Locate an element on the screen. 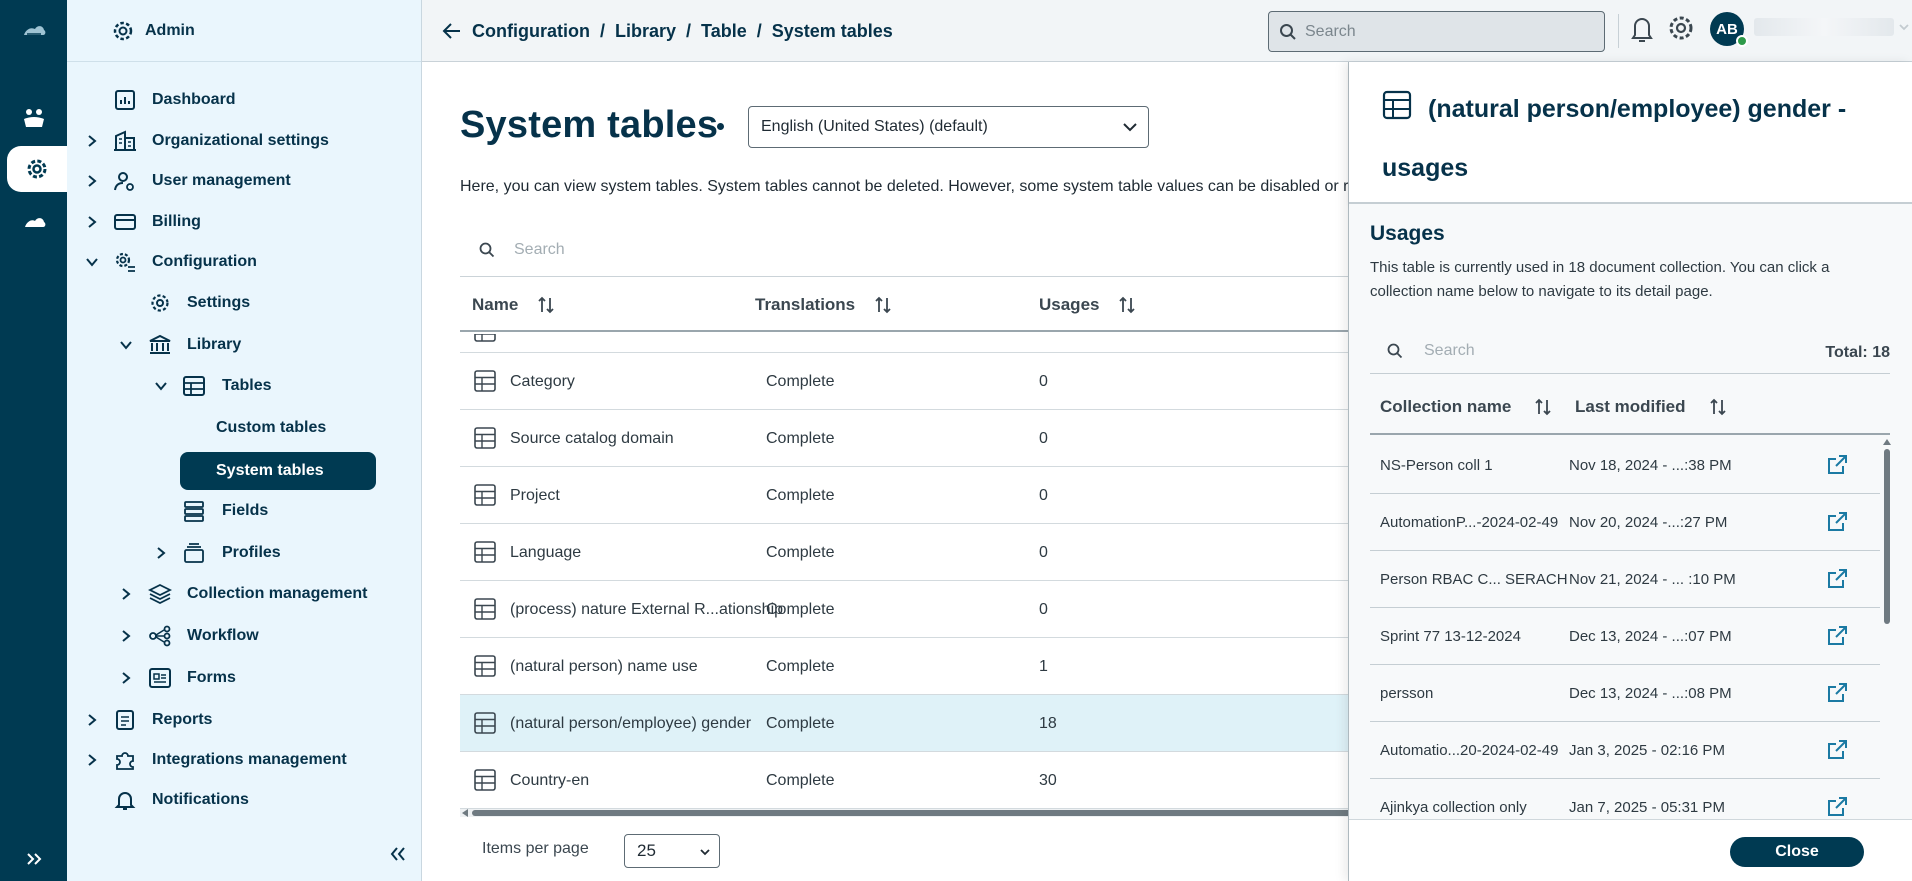 The height and width of the screenshot is (881, 1912). people-icon is located at coordinates (33, 118).